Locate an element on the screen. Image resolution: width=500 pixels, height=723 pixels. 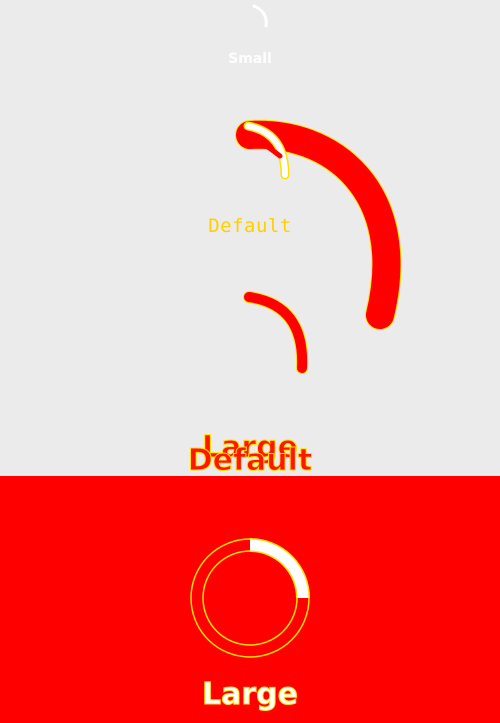
default-spinner-label: Default is located at coordinates (250, 226).